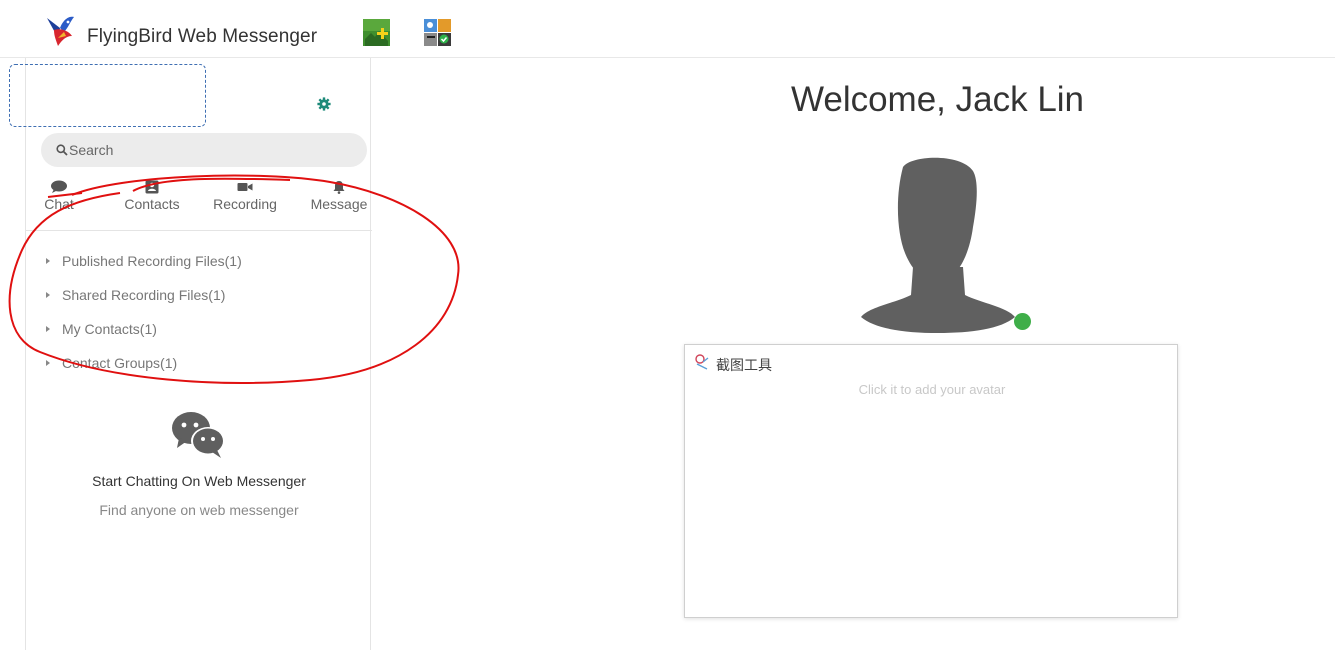  Describe the element at coordinates (437, 32) in the screenshot. I see `settings-app-icon` at that location.